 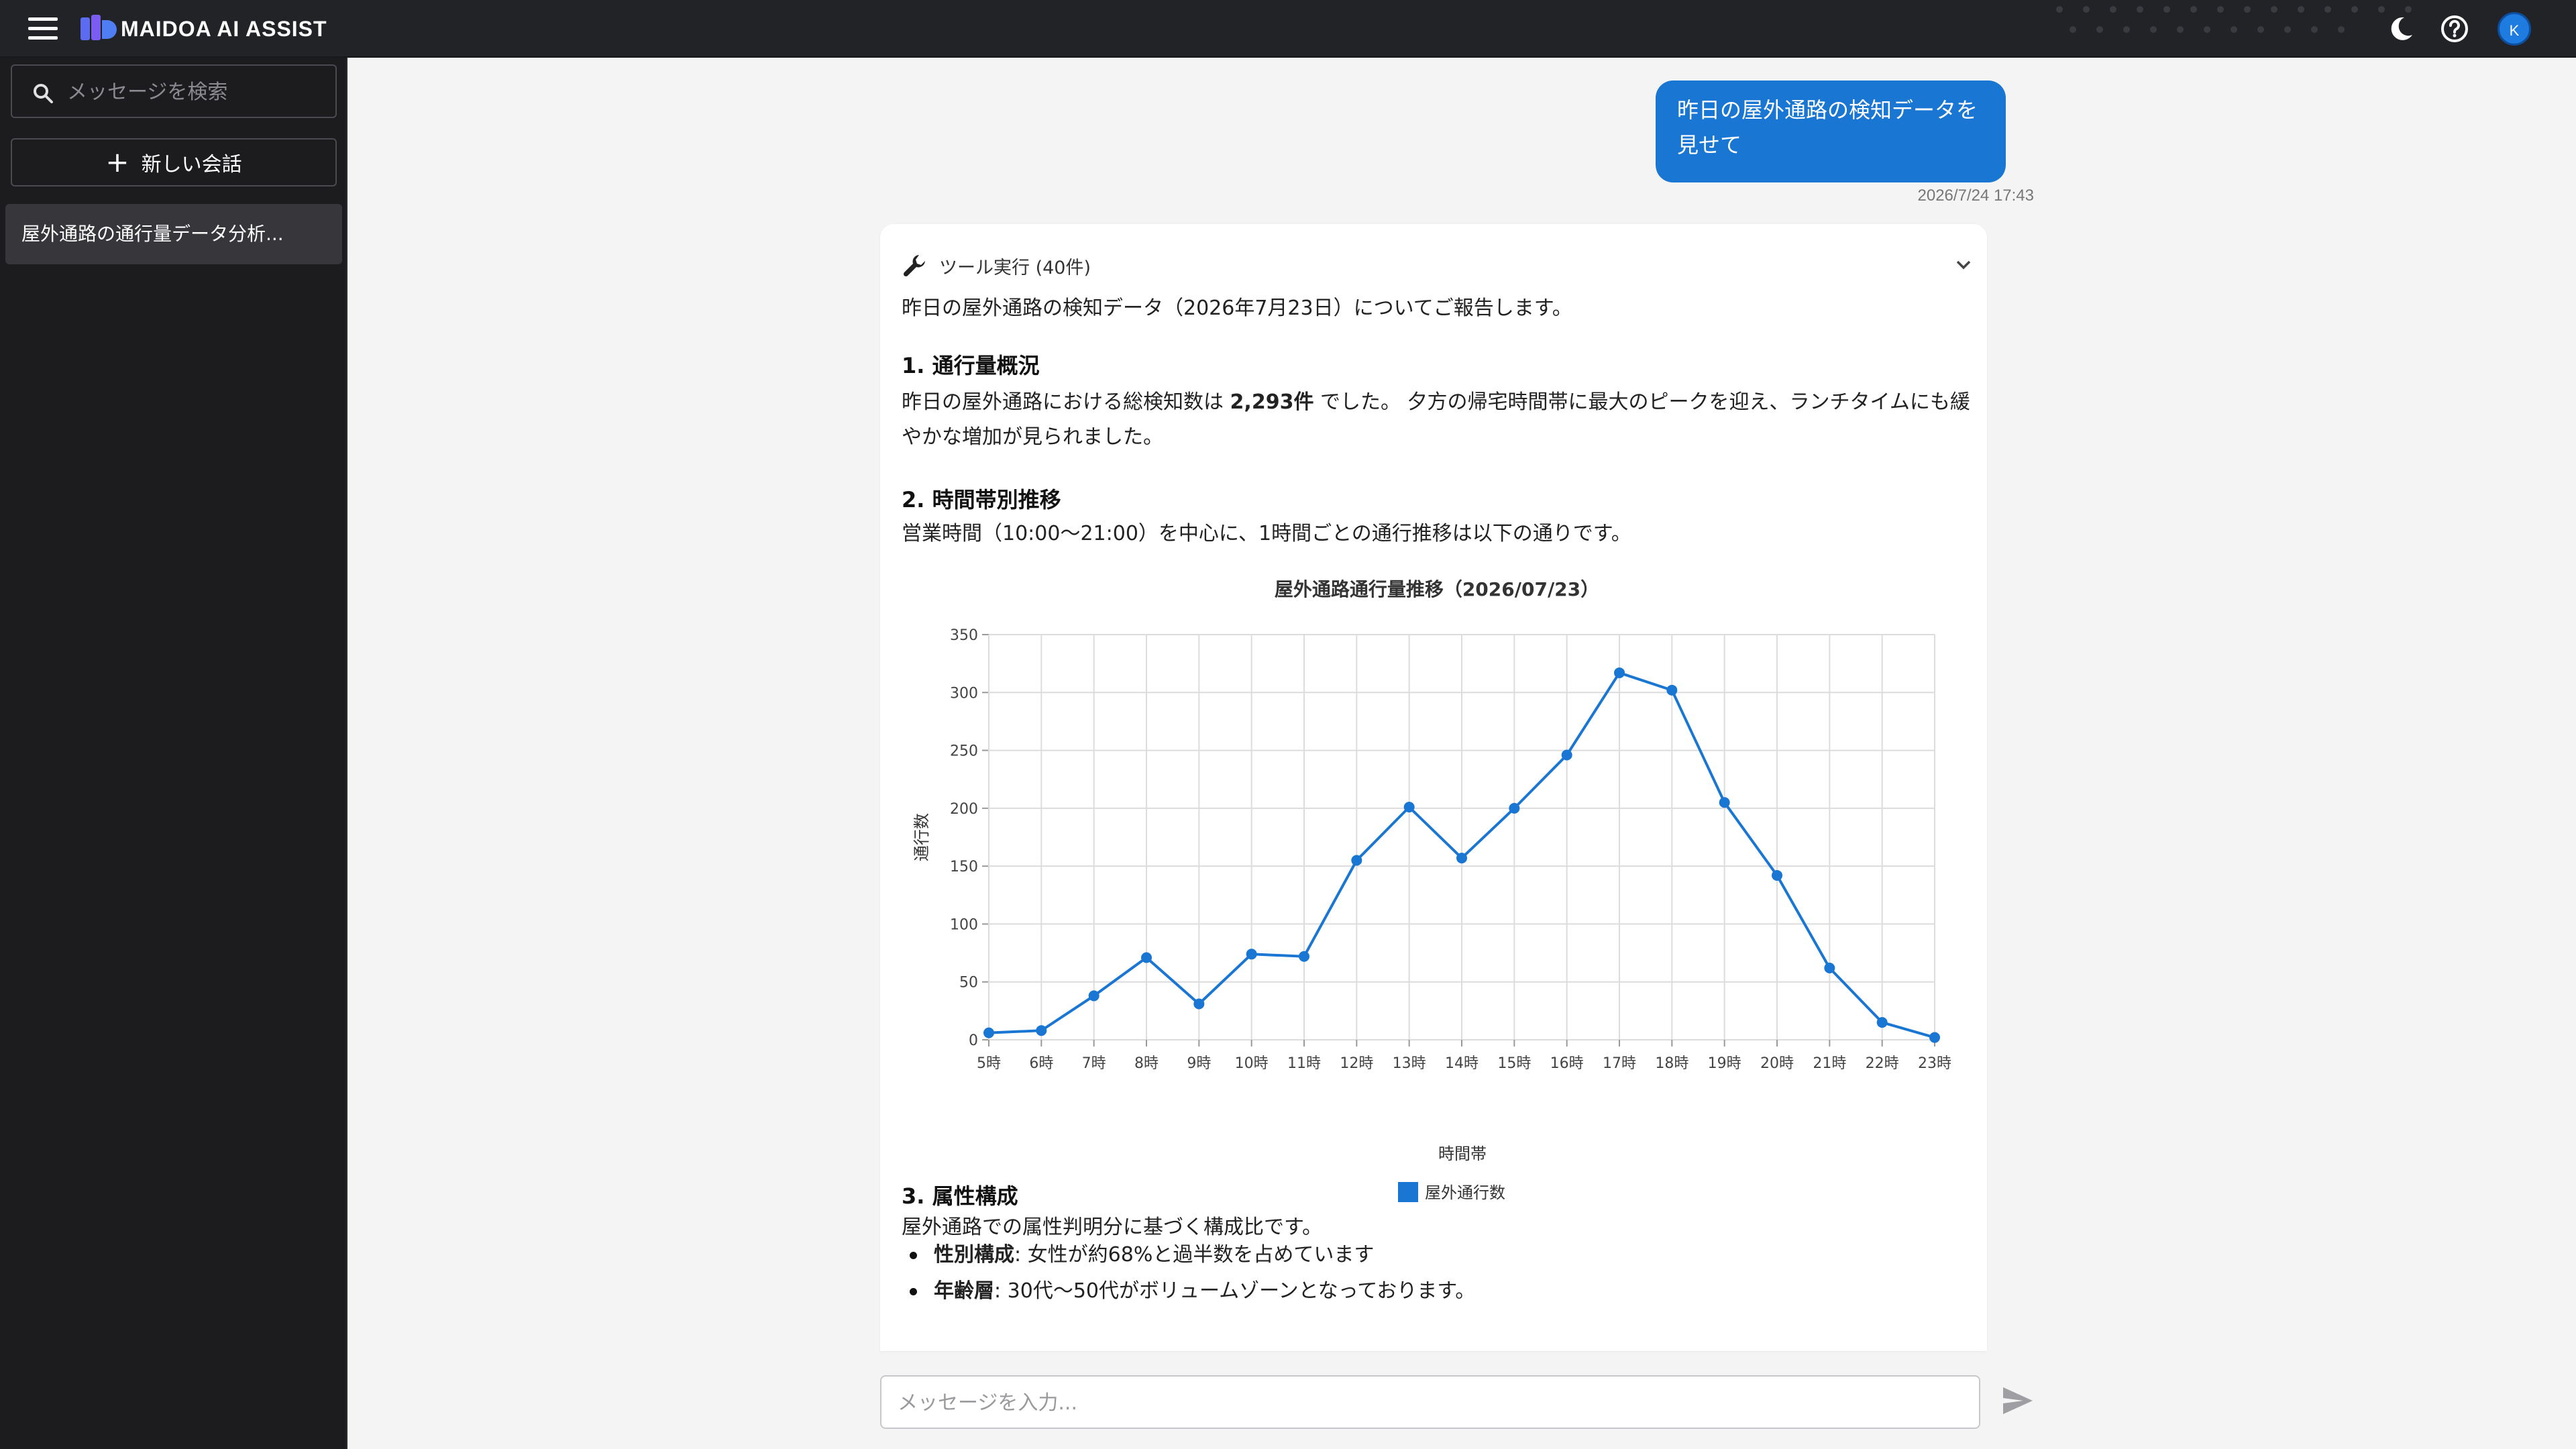 What do you see at coordinates (960, 1196) in the screenshot?
I see `section3-heading: 3. 属性構成` at bounding box center [960, 1196].